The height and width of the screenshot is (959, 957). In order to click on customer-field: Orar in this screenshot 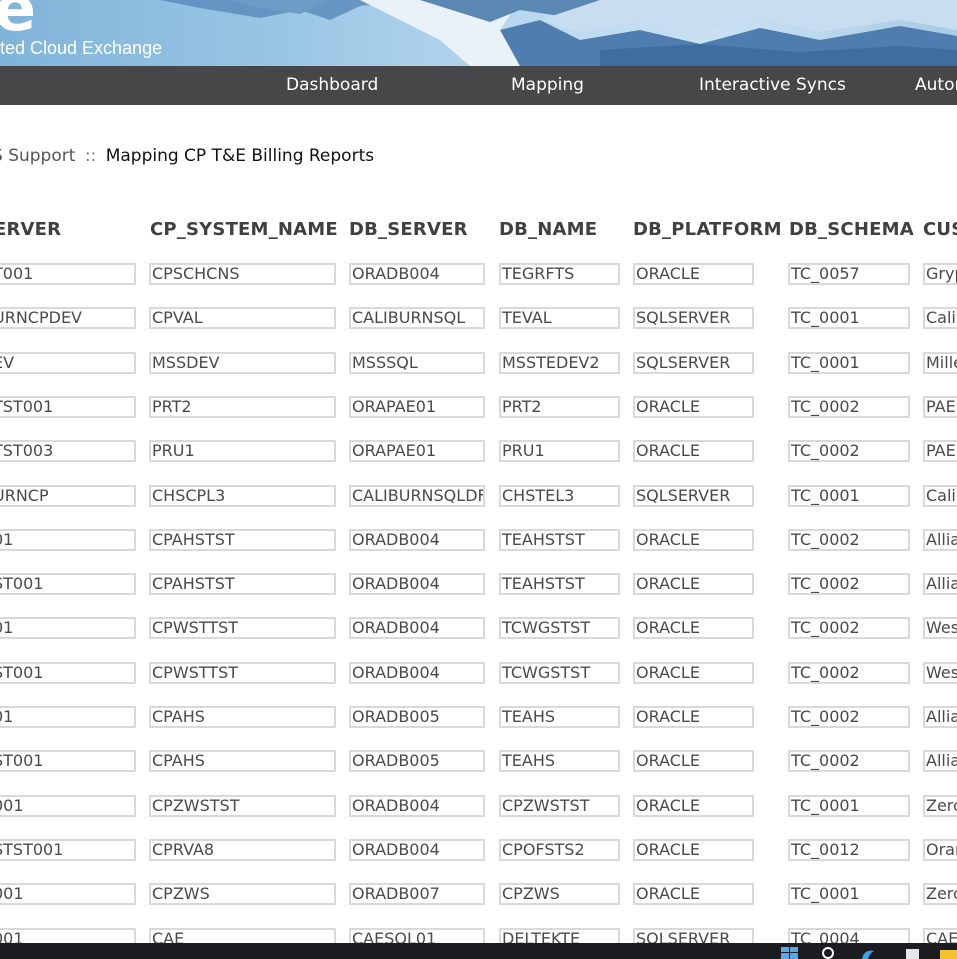, I will do `click(940, 850)`.